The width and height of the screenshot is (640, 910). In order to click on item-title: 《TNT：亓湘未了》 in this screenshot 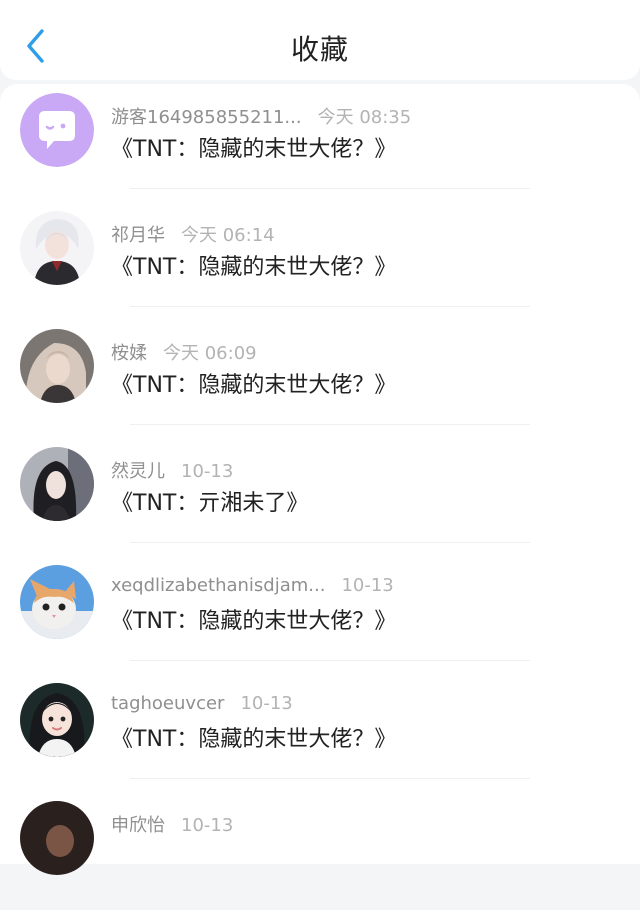, I will do `click(209, 501)`.